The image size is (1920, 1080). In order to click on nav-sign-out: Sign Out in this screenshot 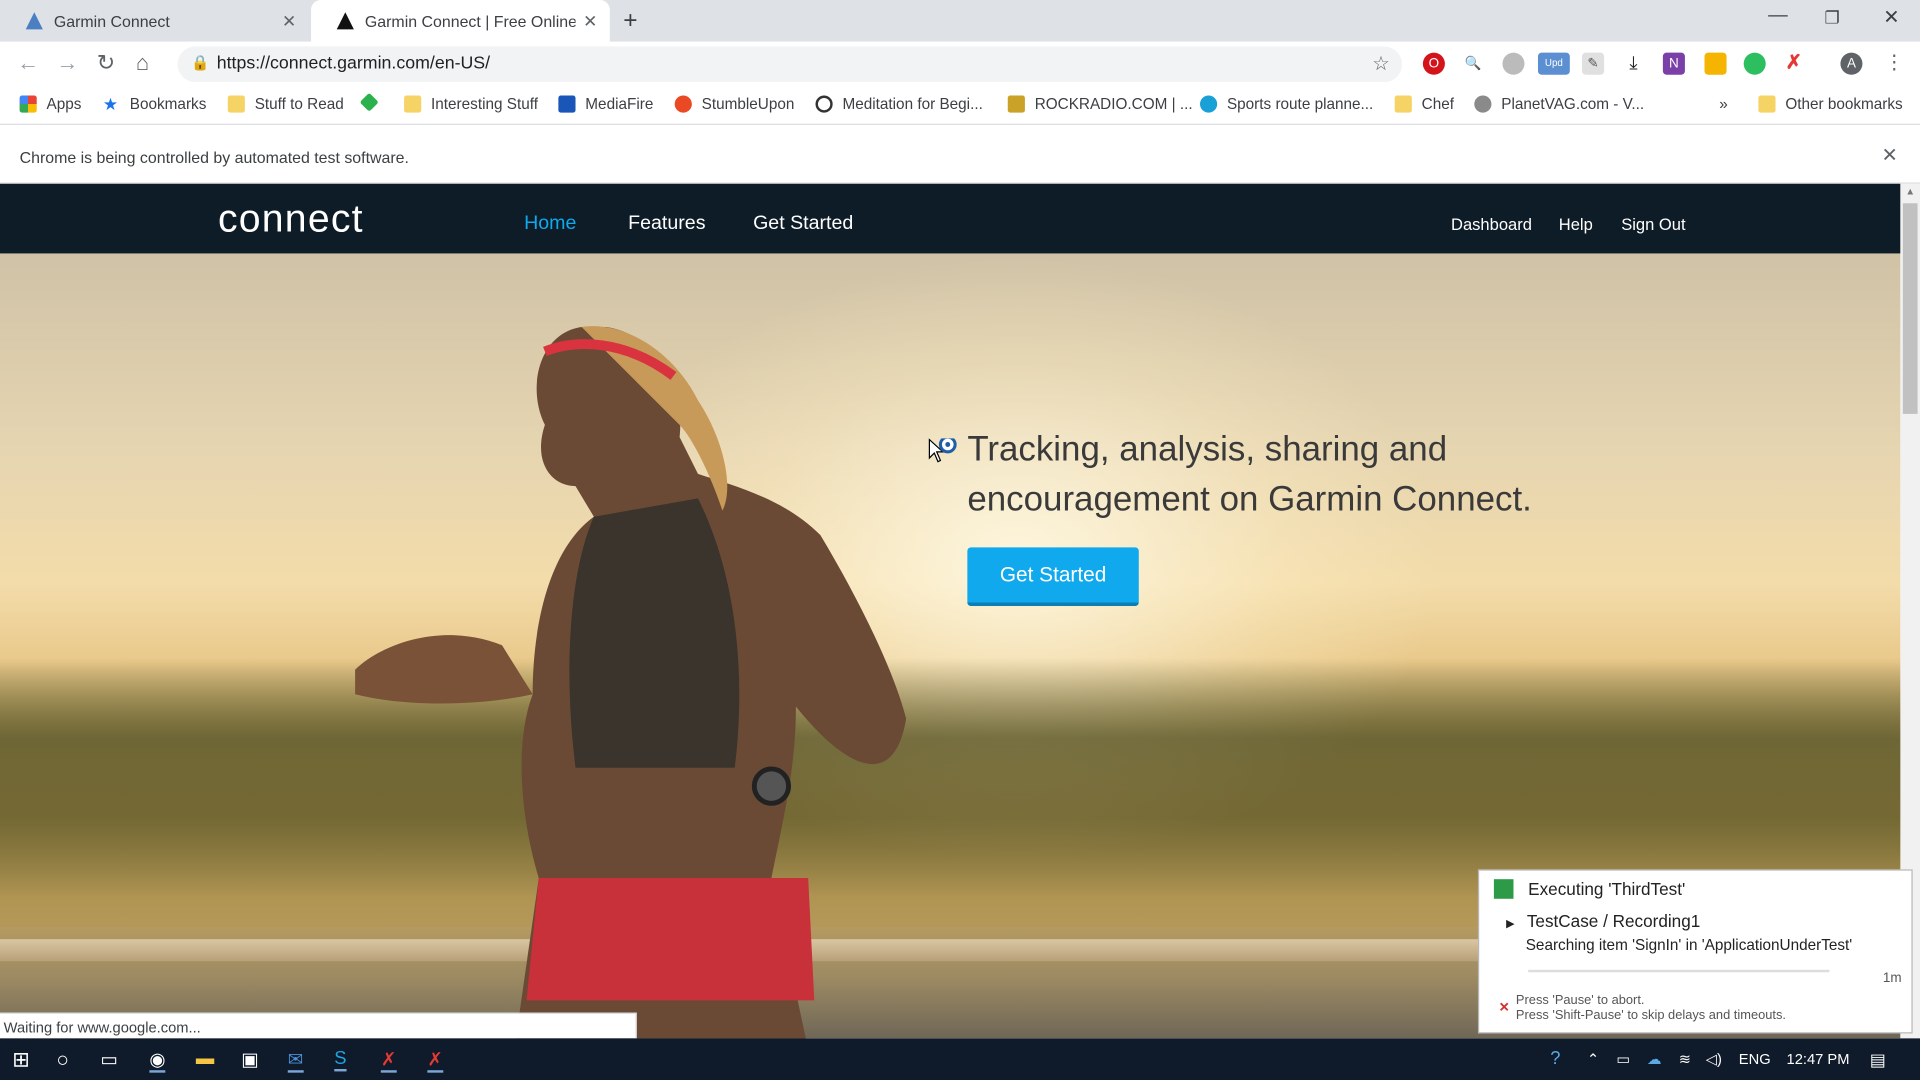, I will do `click(1653, 225)`.